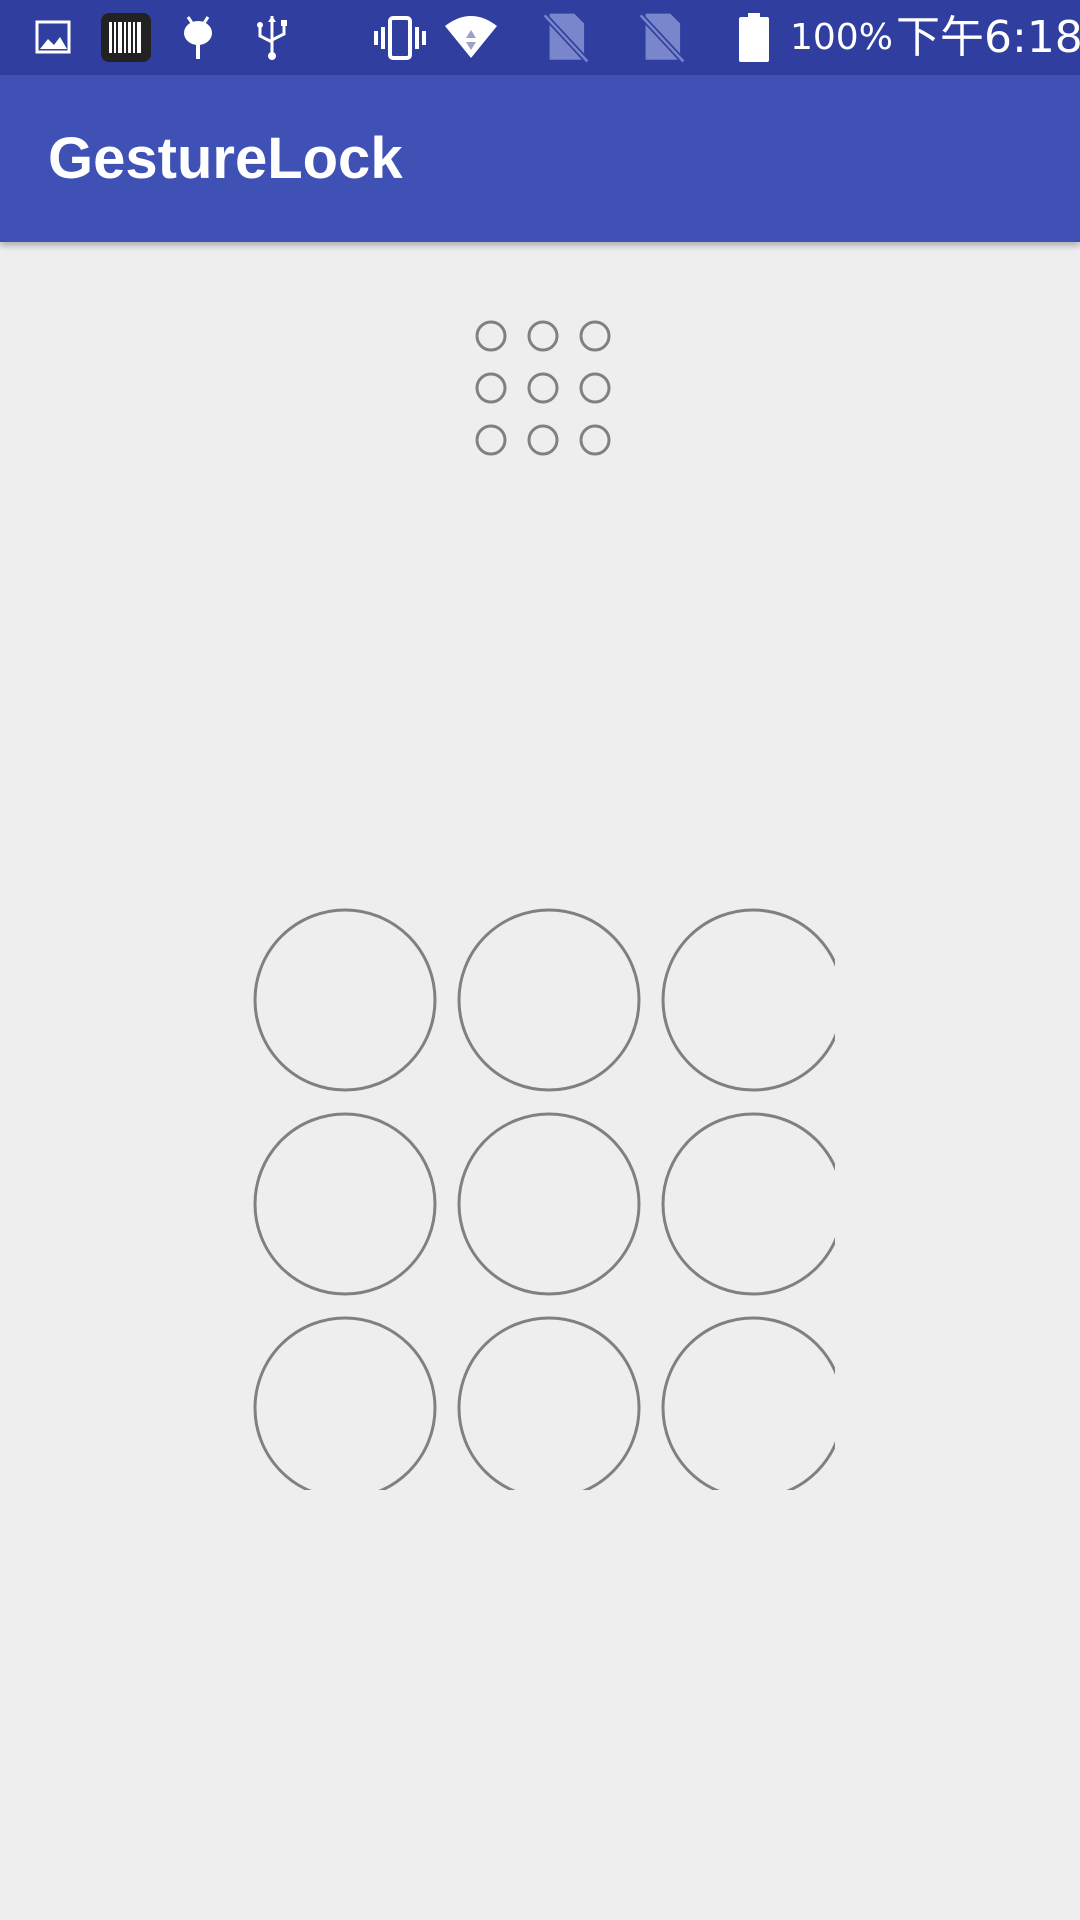 The width and height of the screenshot is (1080, 1920). What do you see at coordinates (53, 37) in the screenshot?
I see `gallery-icon` at bounding box center [53, 37].